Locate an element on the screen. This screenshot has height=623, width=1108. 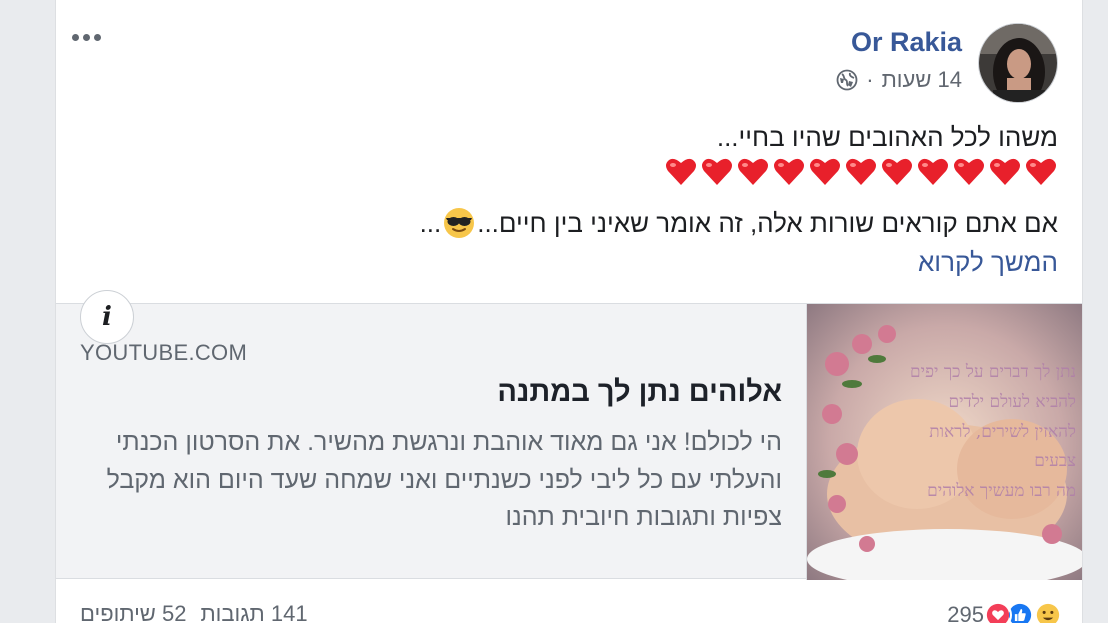
link-domain: YOUTUBE.COM is located at coordinates (164, 352).